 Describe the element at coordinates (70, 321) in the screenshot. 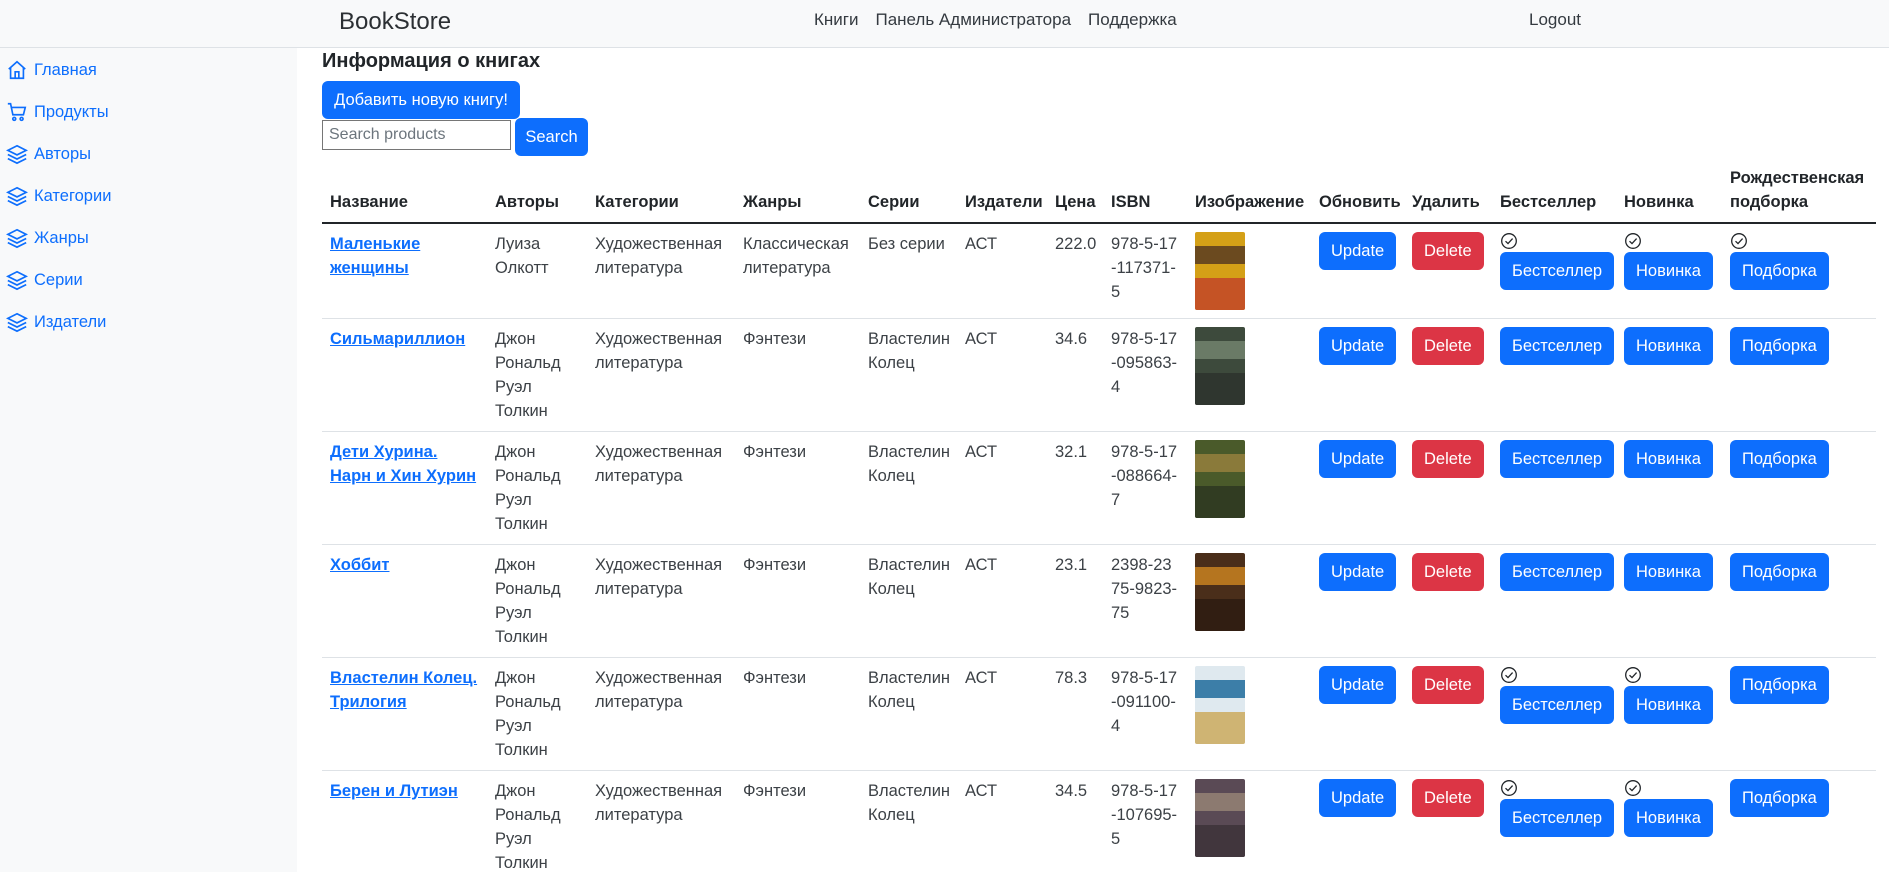

I see `sidebar-item-label: Издатели` at that location.